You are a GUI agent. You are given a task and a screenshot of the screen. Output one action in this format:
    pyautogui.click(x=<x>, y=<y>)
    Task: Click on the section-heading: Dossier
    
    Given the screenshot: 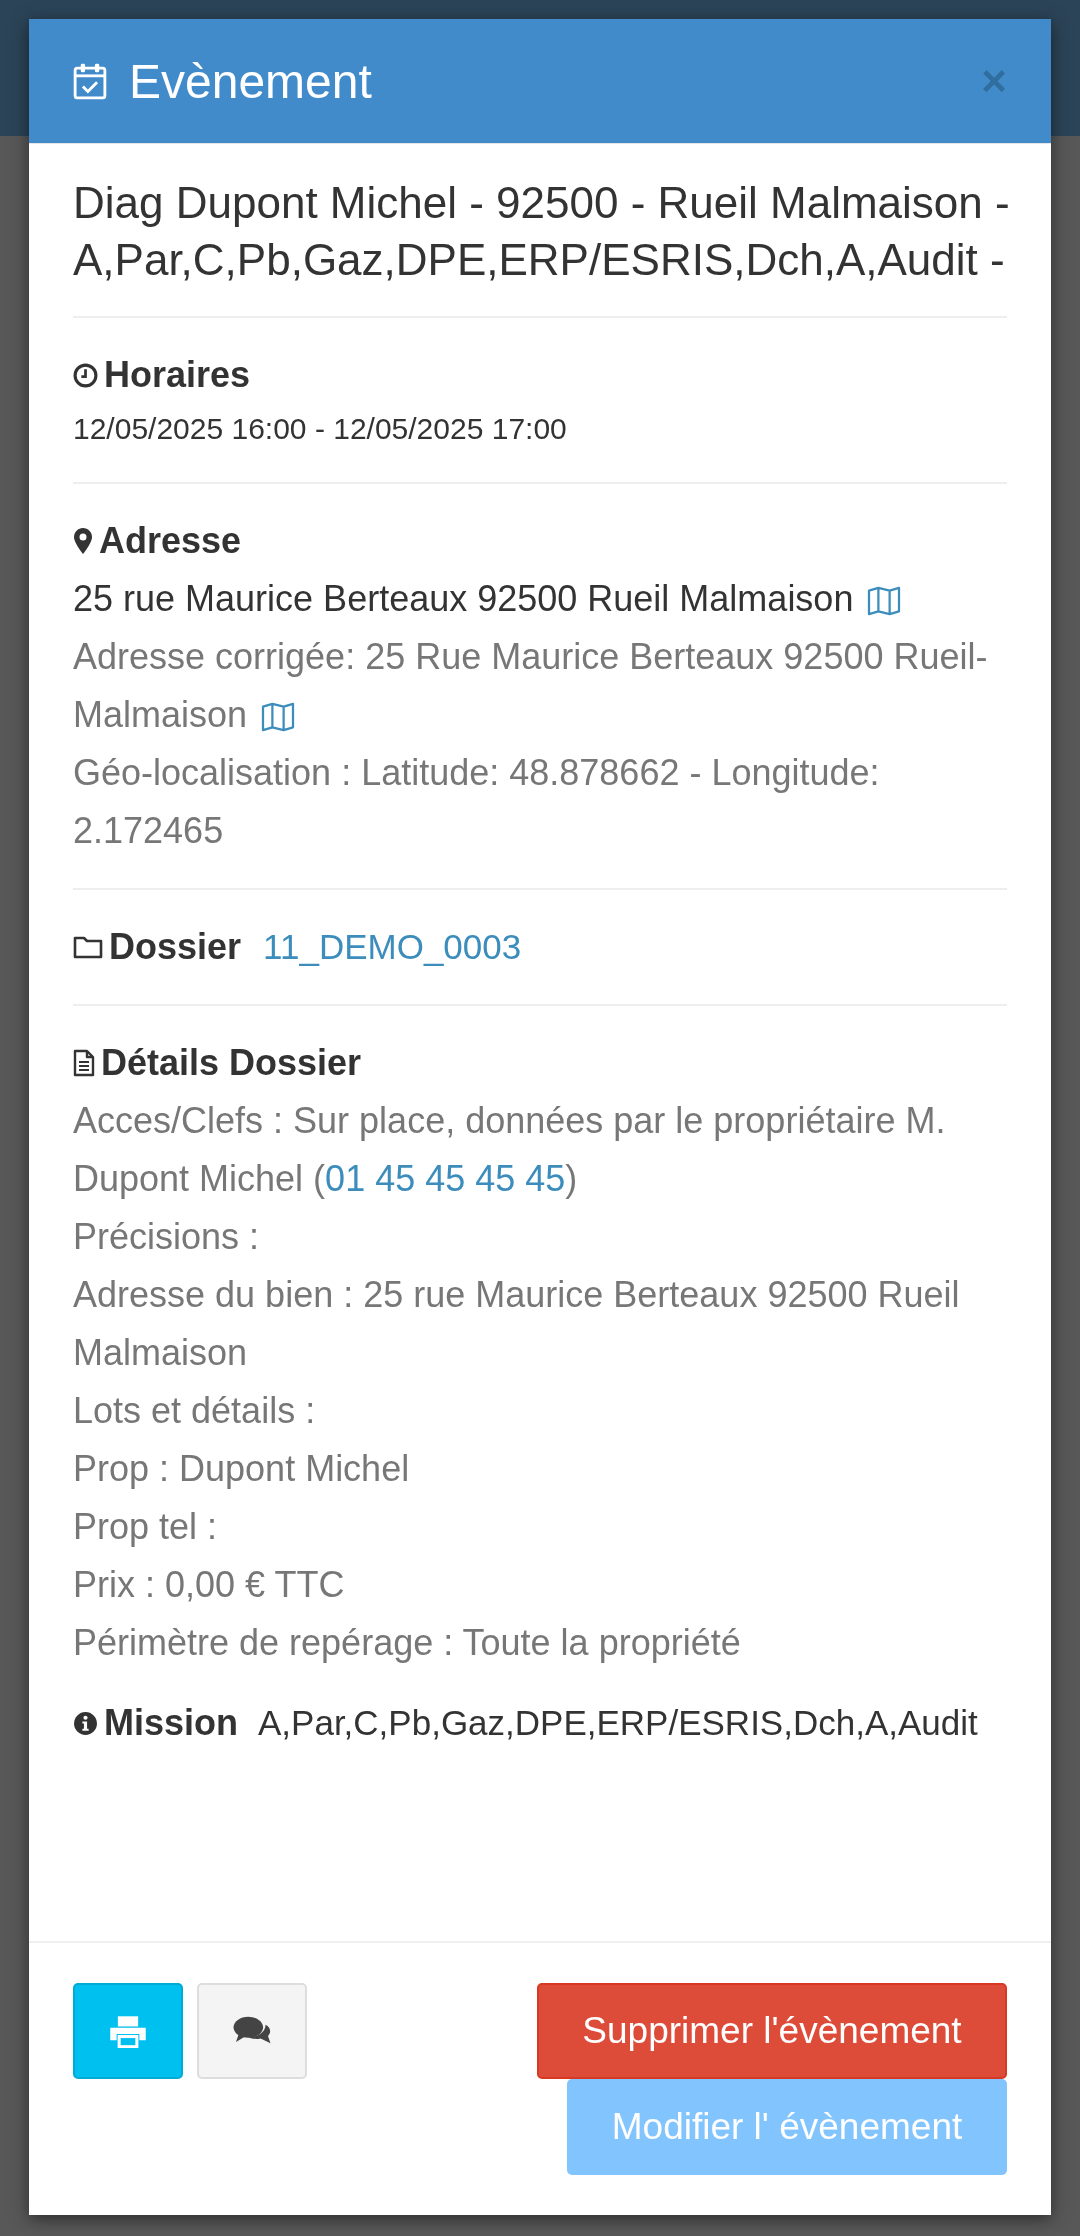 What is the action you would take?
    pyautogui.click(x=175, y=947)
    